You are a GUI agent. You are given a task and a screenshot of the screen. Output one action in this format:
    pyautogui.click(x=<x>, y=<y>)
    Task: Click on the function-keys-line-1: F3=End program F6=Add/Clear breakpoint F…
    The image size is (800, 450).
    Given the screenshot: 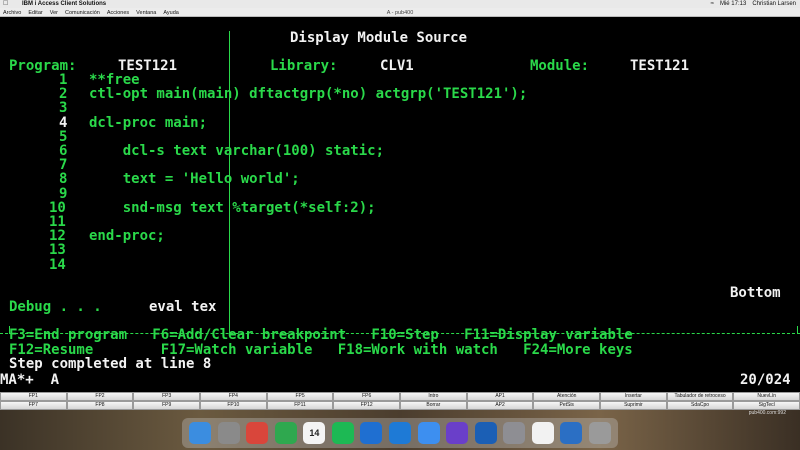 What is the action you would take?
    pyautogui.click(x=321, y=335)
    